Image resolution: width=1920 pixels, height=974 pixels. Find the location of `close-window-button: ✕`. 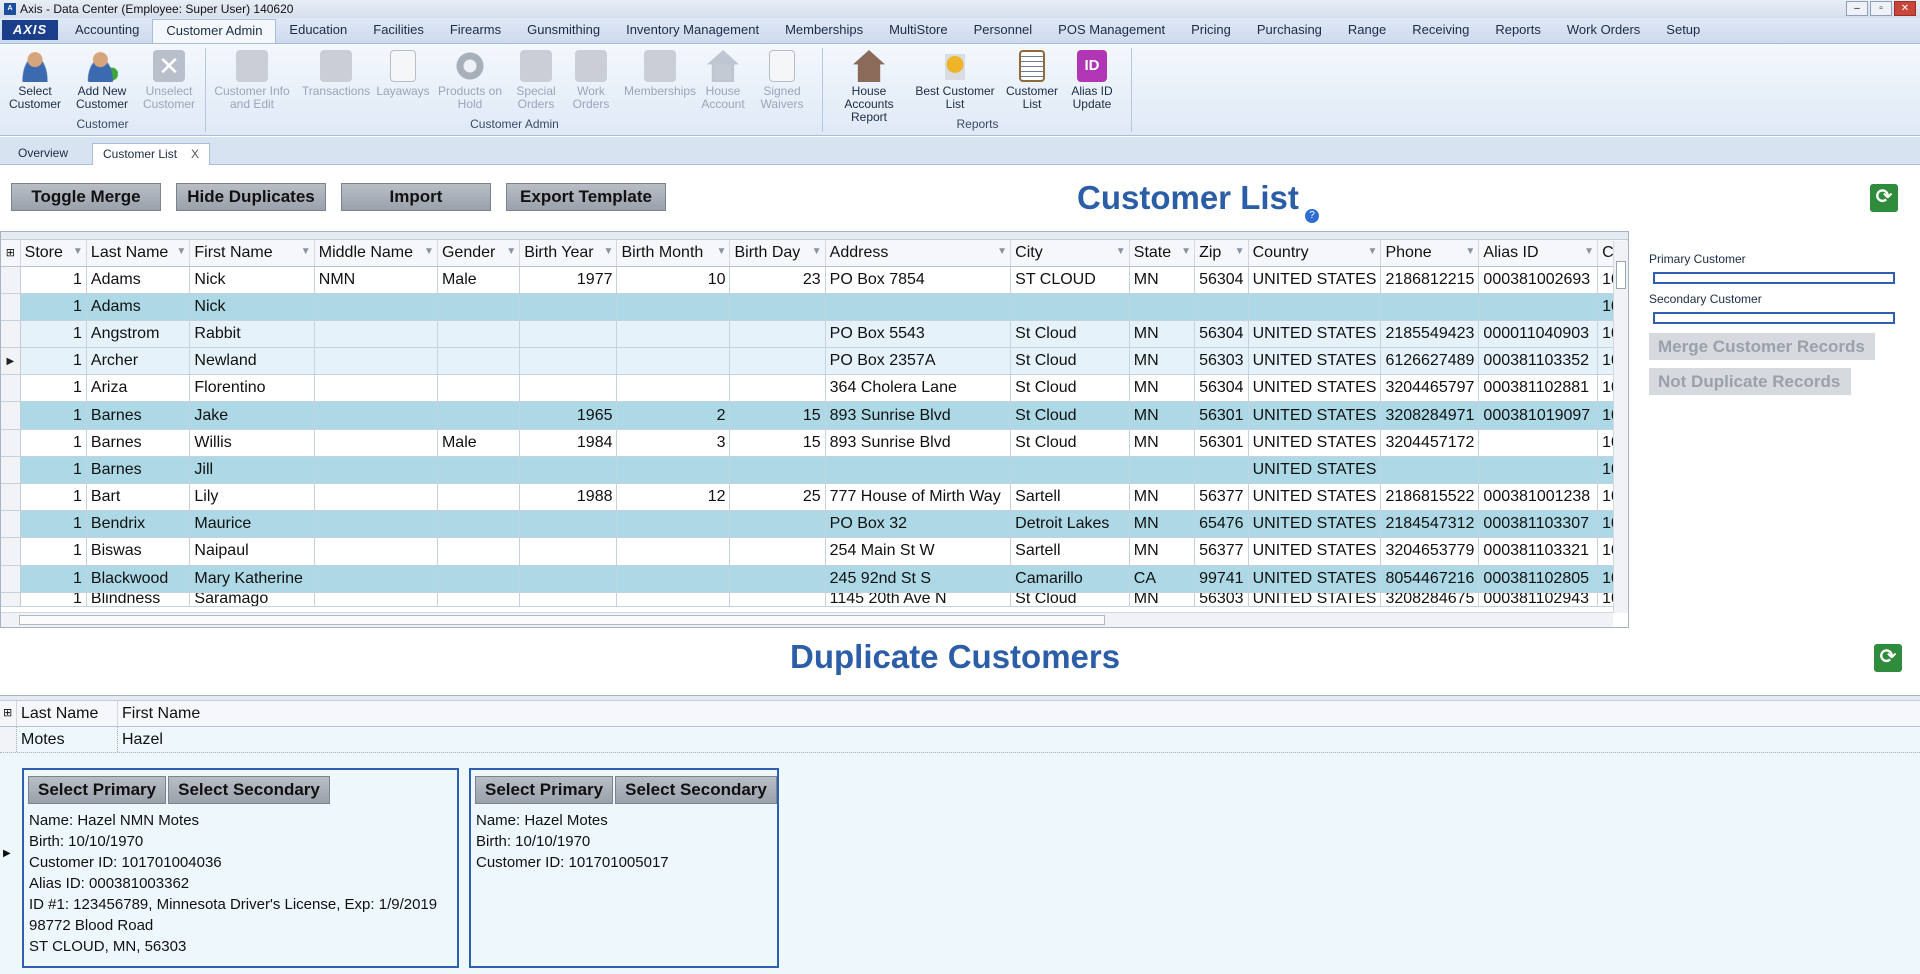

close-window-button: ✕ is located at coordinates (1905, 8).